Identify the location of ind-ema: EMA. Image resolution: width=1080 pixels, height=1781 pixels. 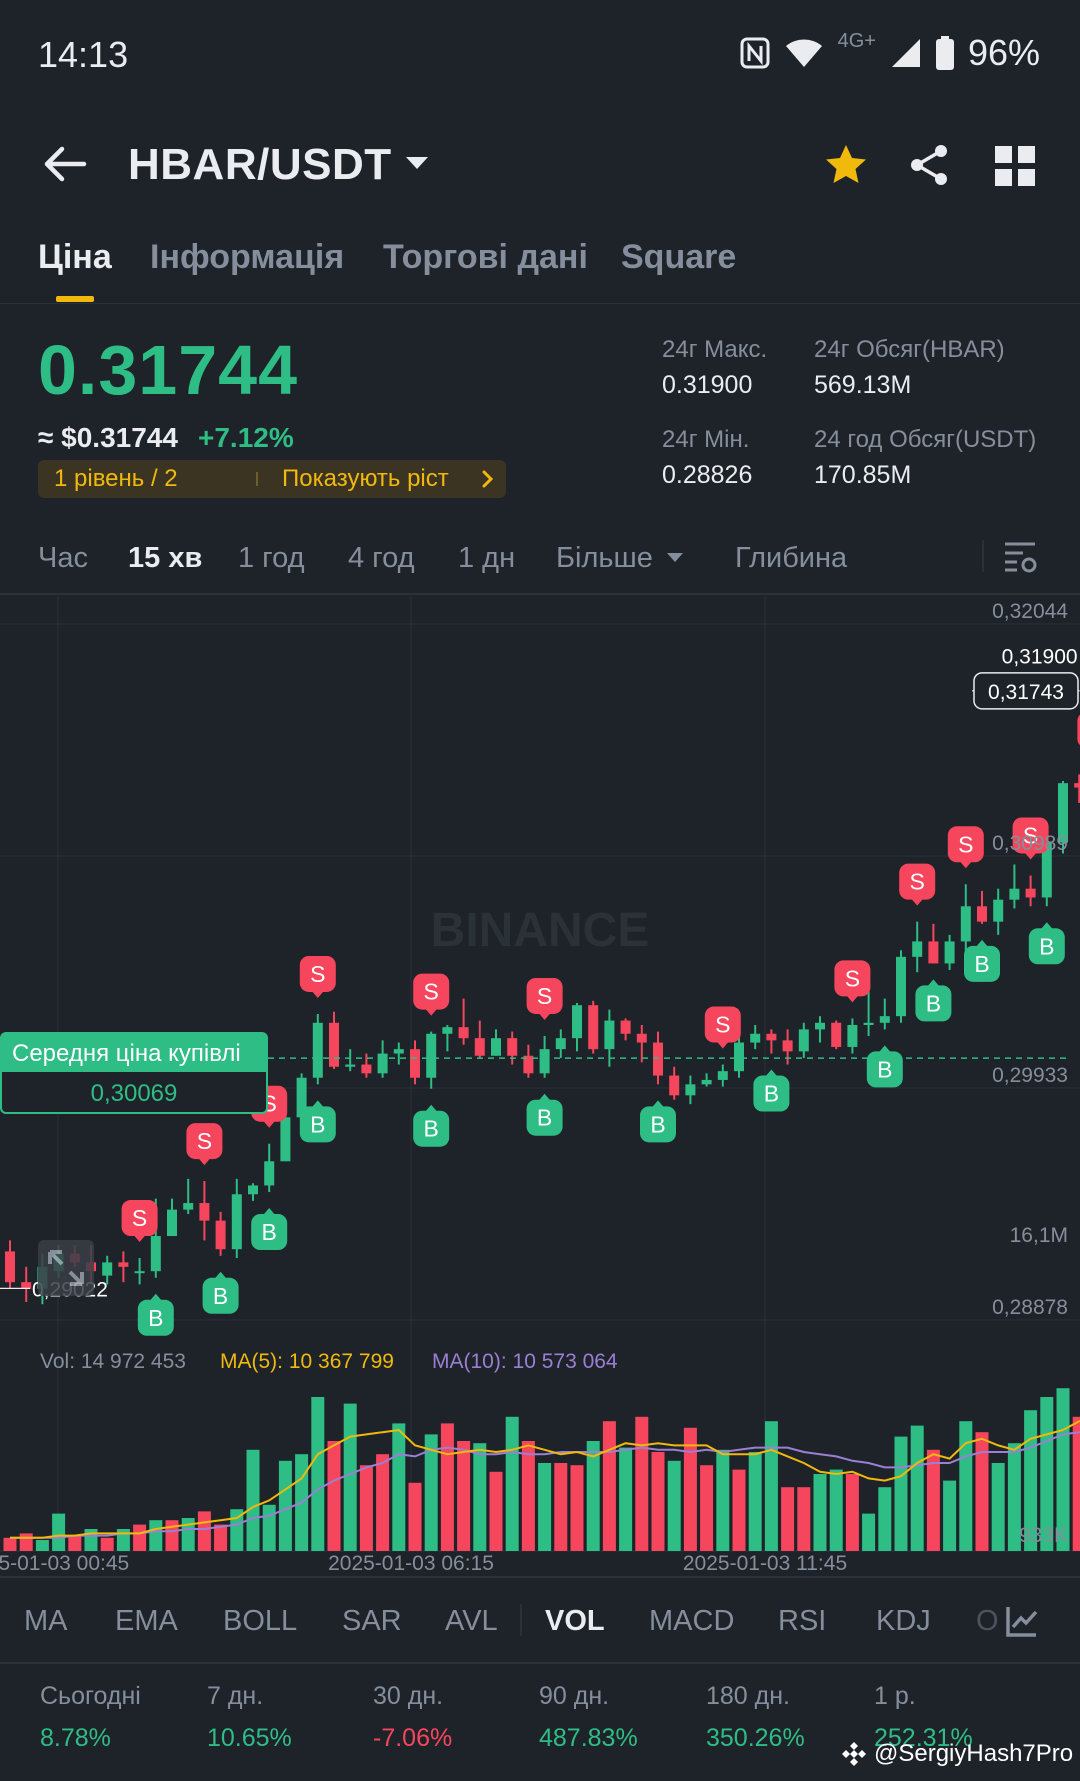
(146, 1621).